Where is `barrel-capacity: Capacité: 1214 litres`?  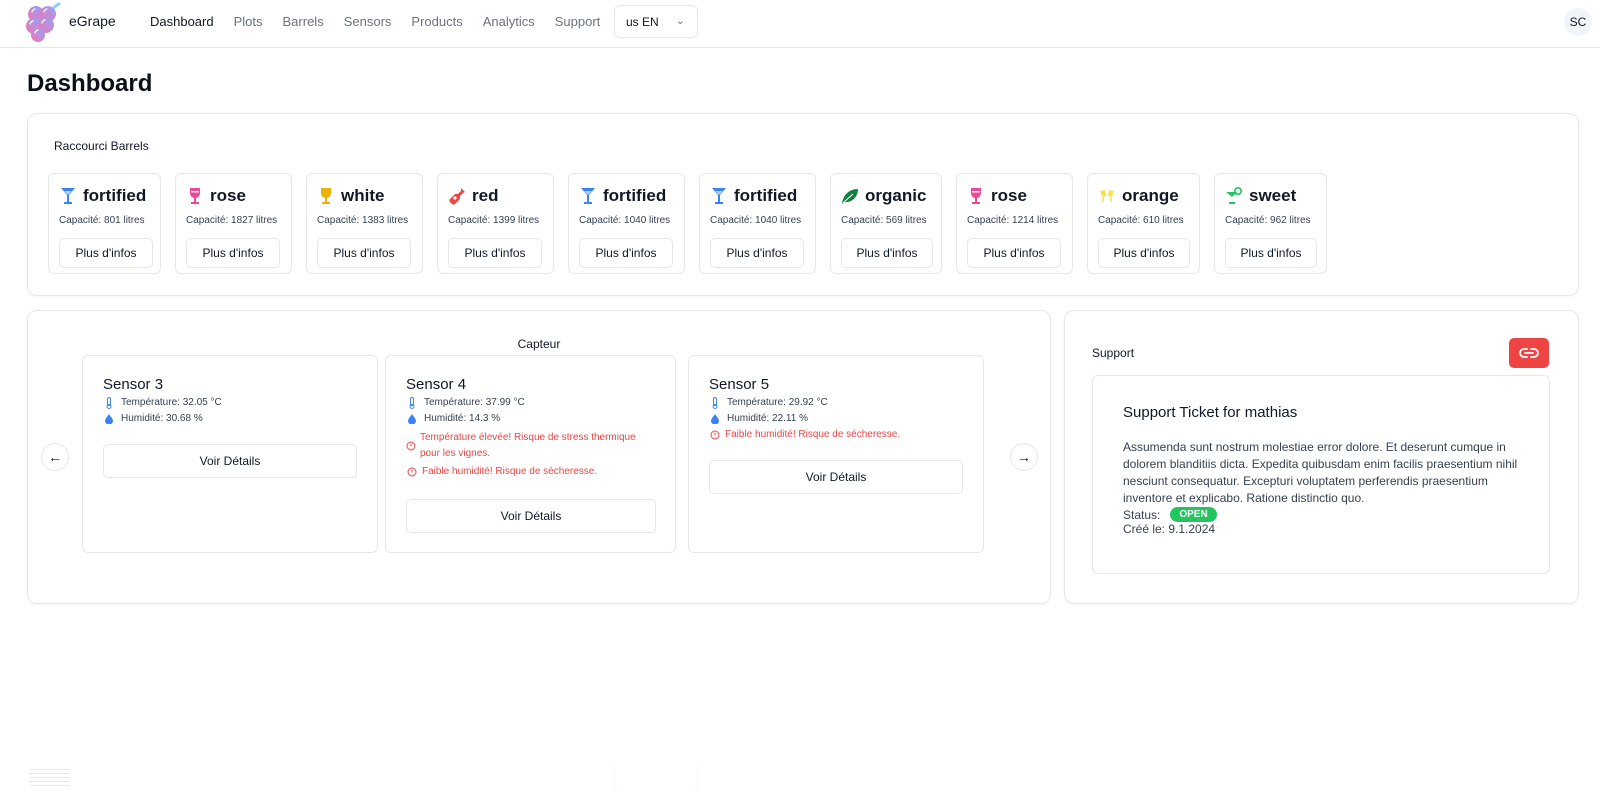 barrel-capacity: Capacité: 1214 litres is located at coordinates (1013, 220).